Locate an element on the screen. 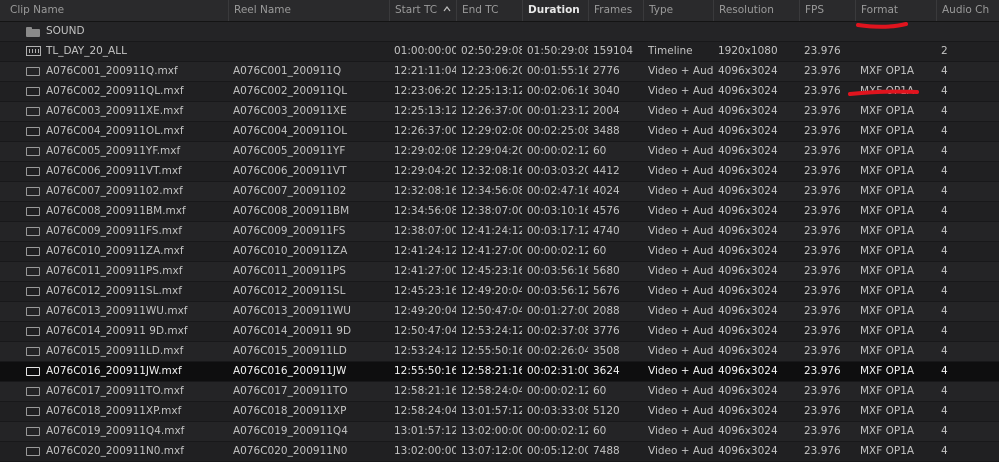 The width and height of the screenshot is (999, 462). reel-name: A076C004_200911OL is located at coordinates (290, 131).